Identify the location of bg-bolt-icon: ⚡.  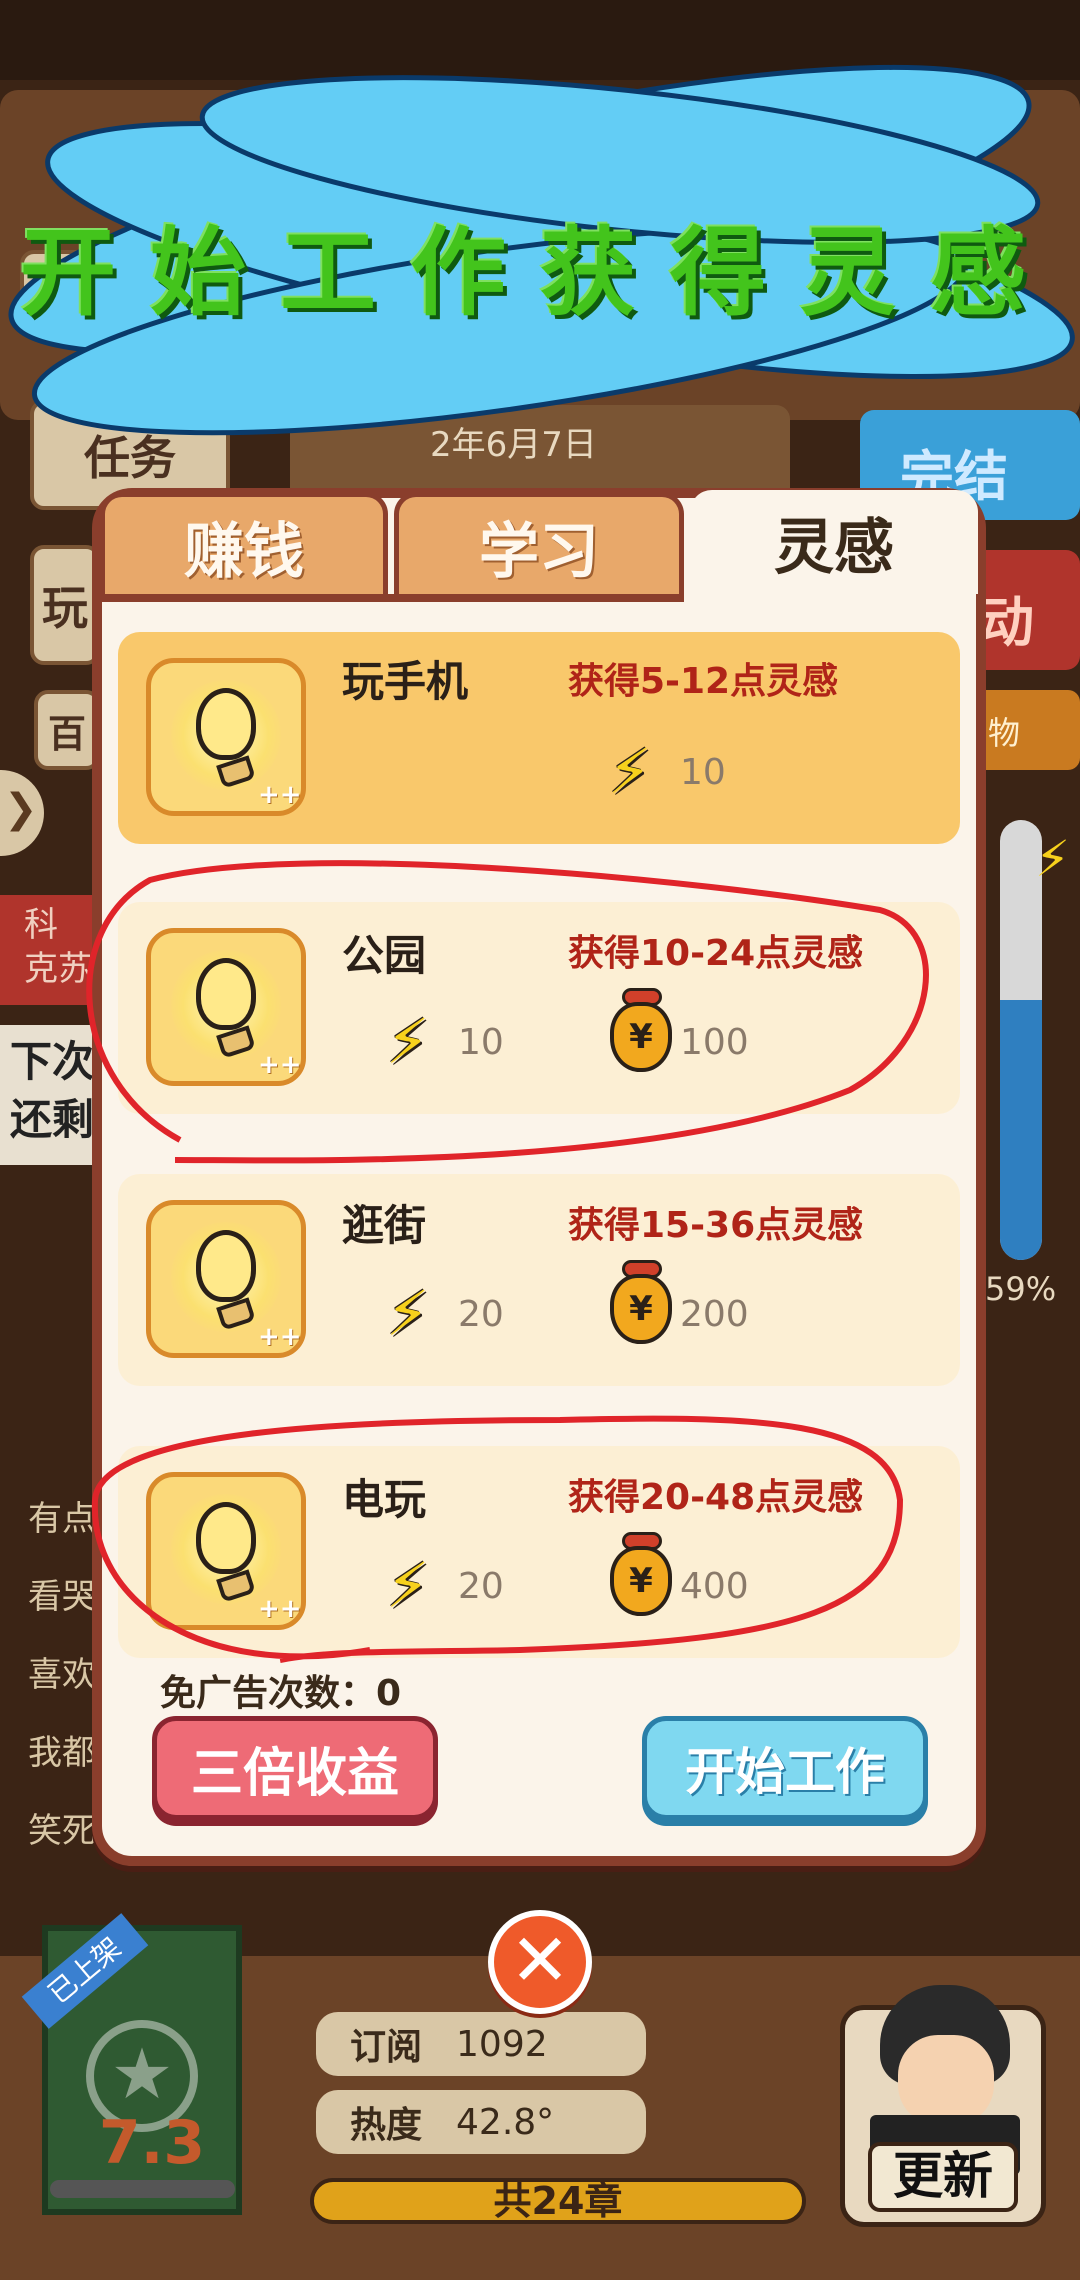
(1053, 859).